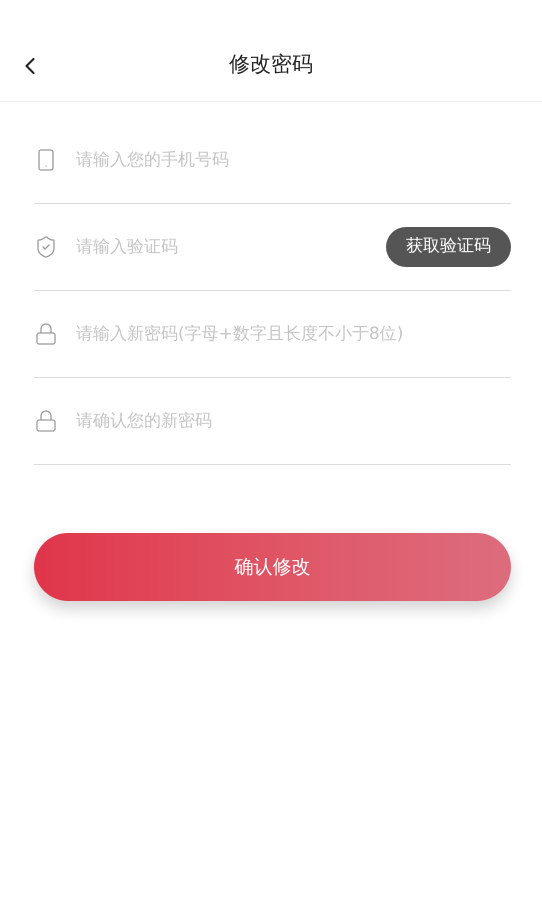 Image resolution: width=542 pixels, height=917 pixels. Describe the element at coordinates (271, 64) in the screenshot. I see `page-title: 修改密码` at that location.